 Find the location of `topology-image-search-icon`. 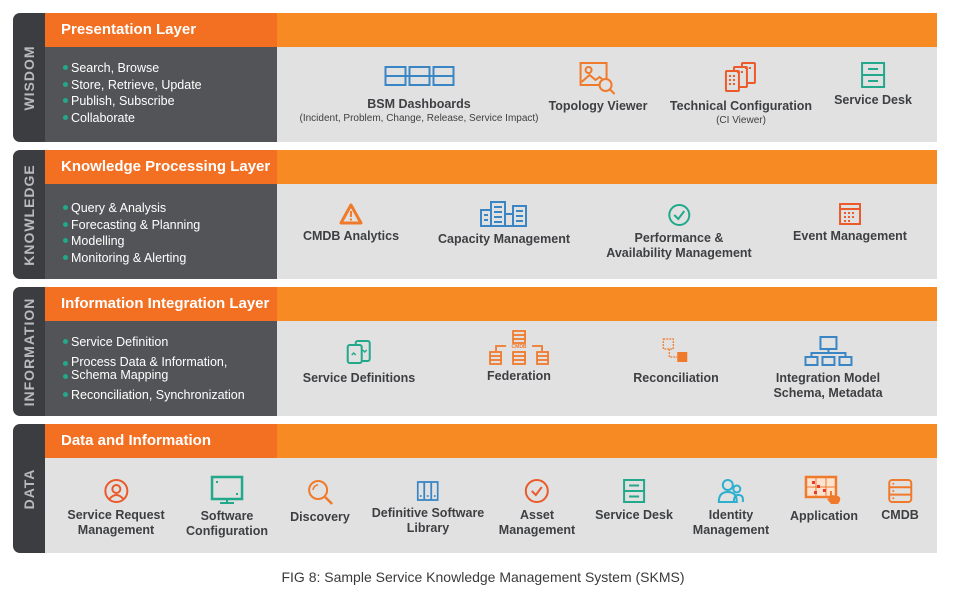

topology-image-search-icon is located at coordinates (597, 78).